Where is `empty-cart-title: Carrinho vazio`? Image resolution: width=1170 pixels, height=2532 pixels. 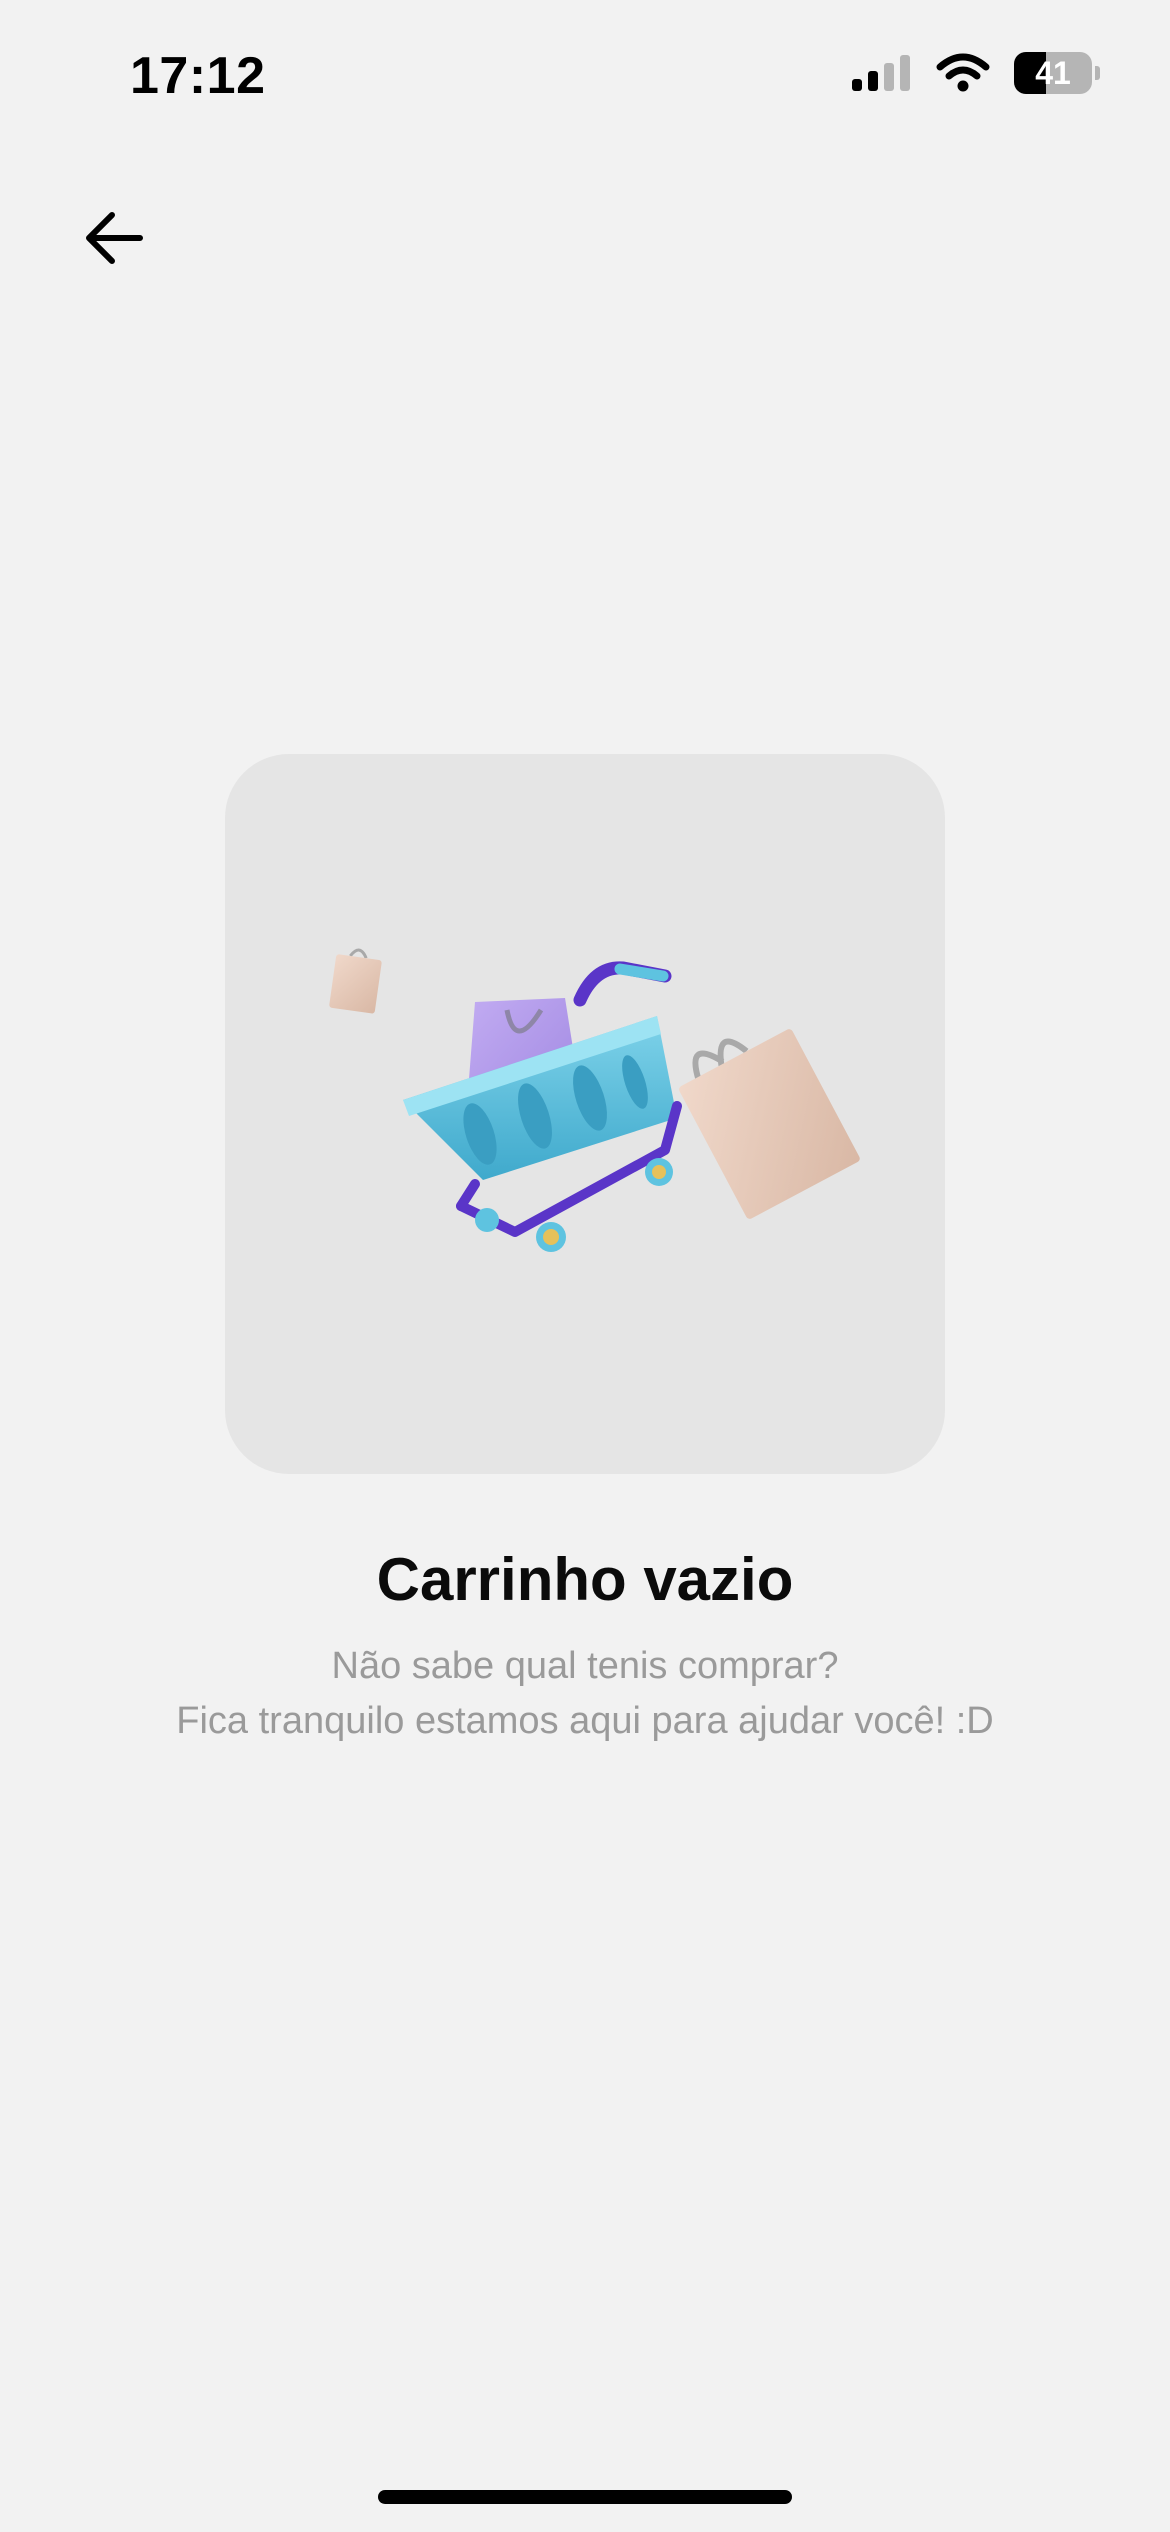 empty-cart-title: Carrinho vazio is located at coordinates (585, 1579).